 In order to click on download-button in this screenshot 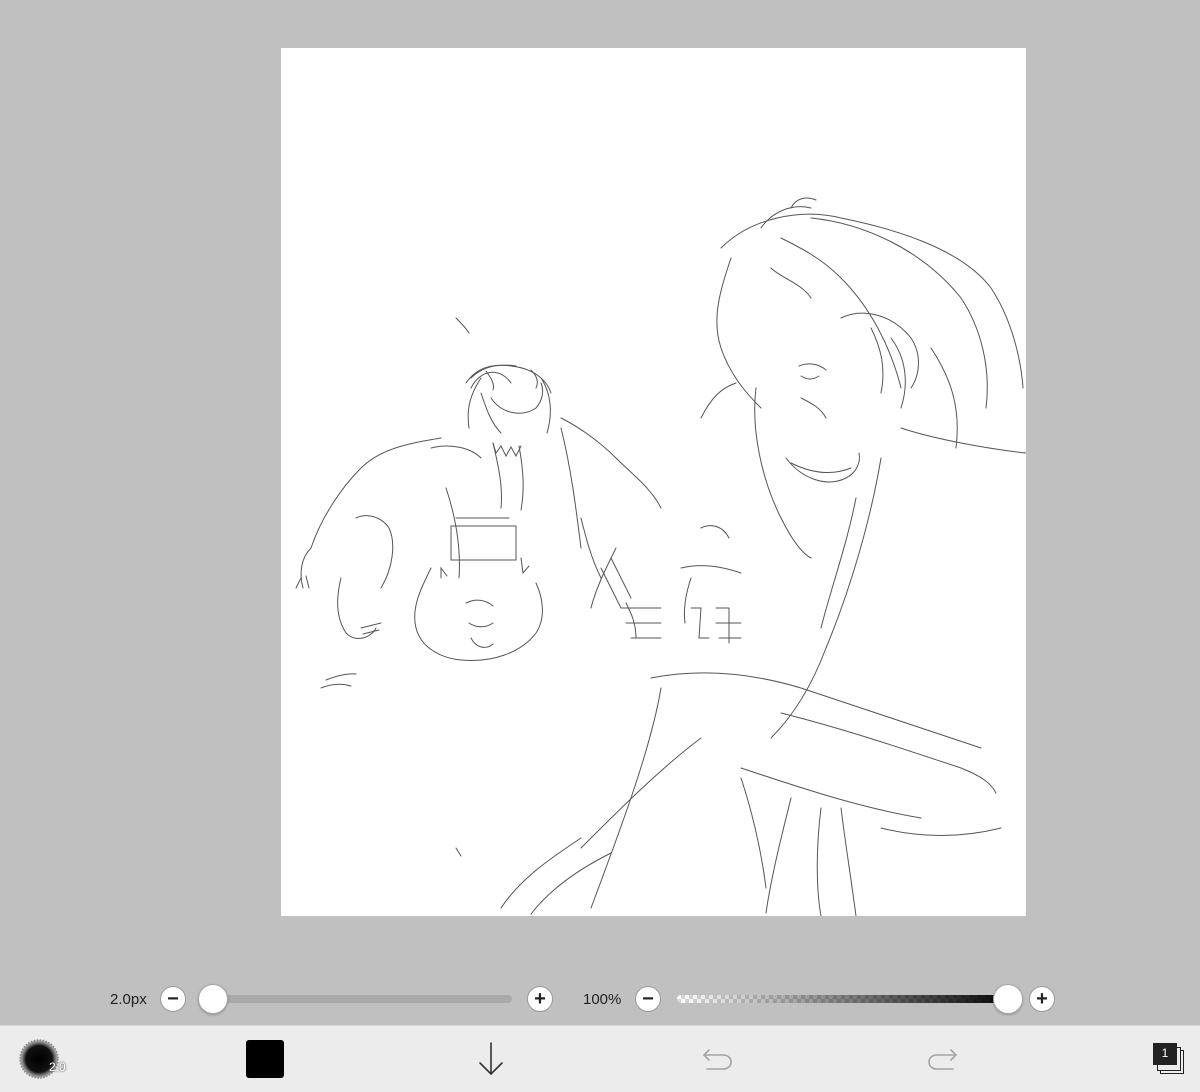, I will do `click(491, 1059)`.